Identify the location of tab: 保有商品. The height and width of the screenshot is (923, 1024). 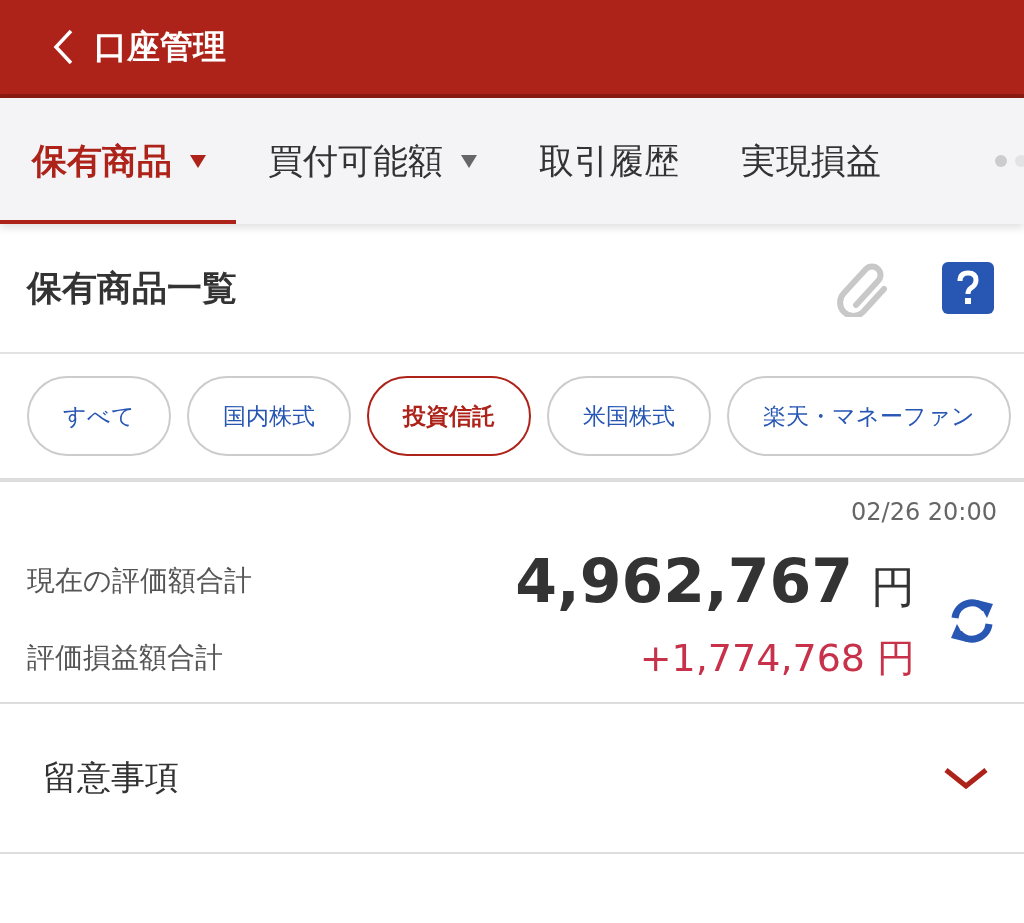
(118, 163).